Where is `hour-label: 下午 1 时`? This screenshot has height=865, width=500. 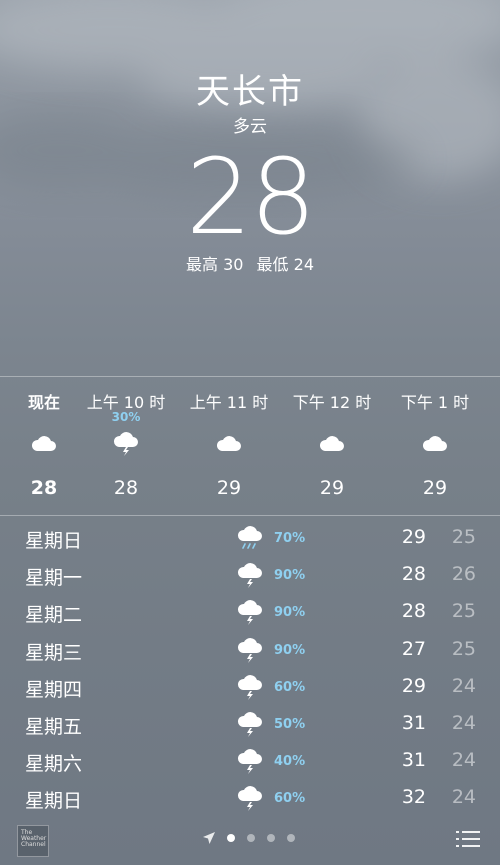
hour-label: 下午 1 时 is located at coordinates (435, 402).